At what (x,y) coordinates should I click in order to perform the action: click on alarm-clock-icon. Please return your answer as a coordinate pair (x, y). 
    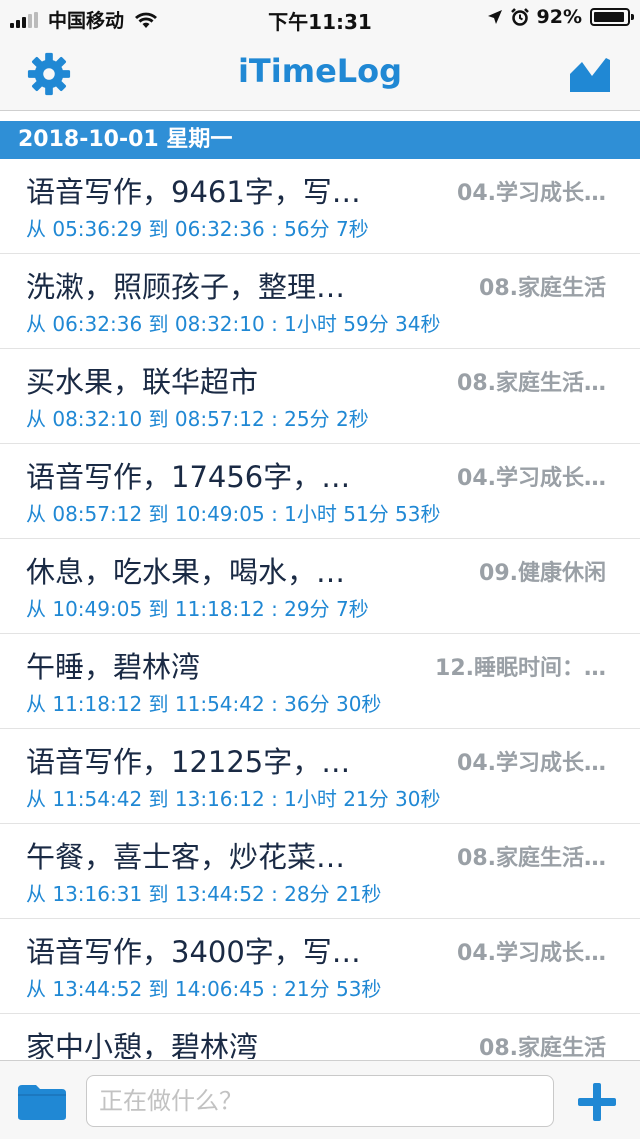
    Looking at the image, I should click on (519, 17).